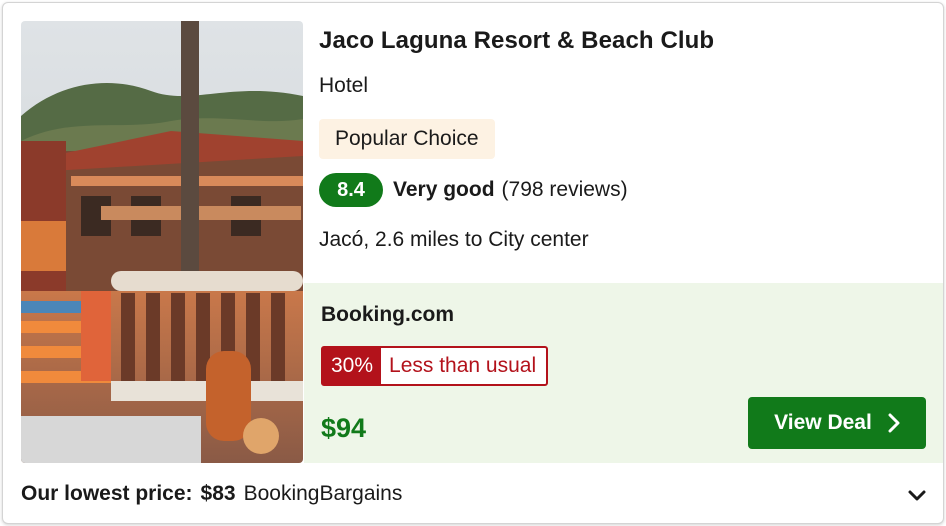  I want to click on chevron-right-icon, so click(894, 423).